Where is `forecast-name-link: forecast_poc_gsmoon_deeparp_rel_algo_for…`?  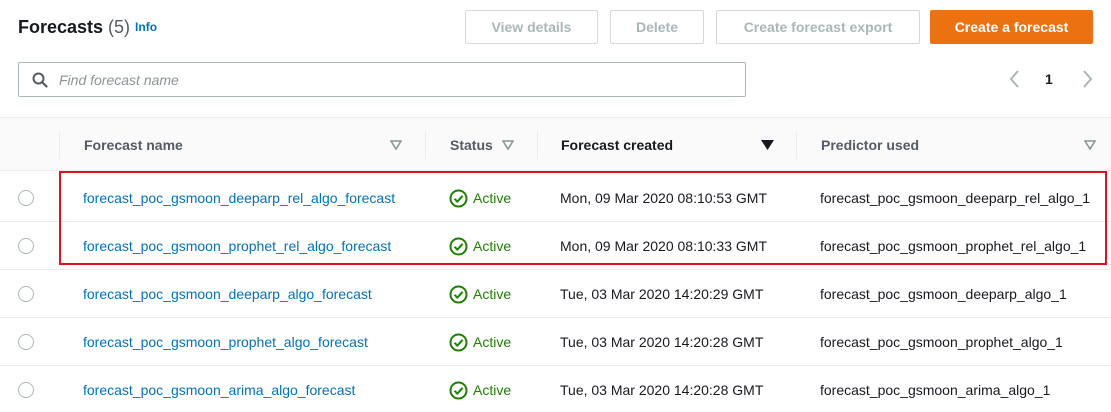
forecast-name-link: forecast_poc_gsmoon_deeparp_rel_algo_for… is located at coordinates (239, 198).